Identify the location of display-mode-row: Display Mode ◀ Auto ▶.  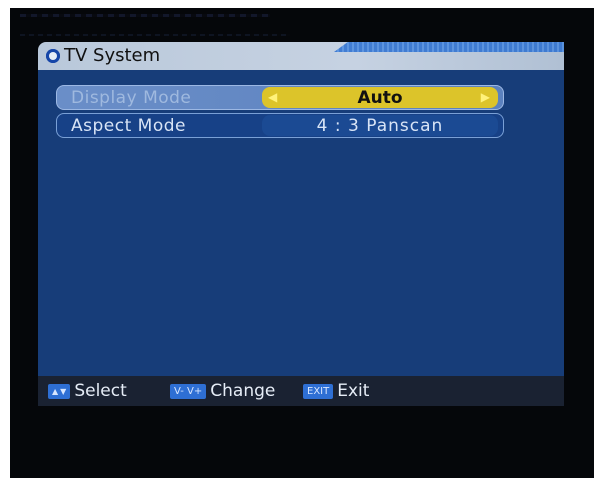
(280, 97).